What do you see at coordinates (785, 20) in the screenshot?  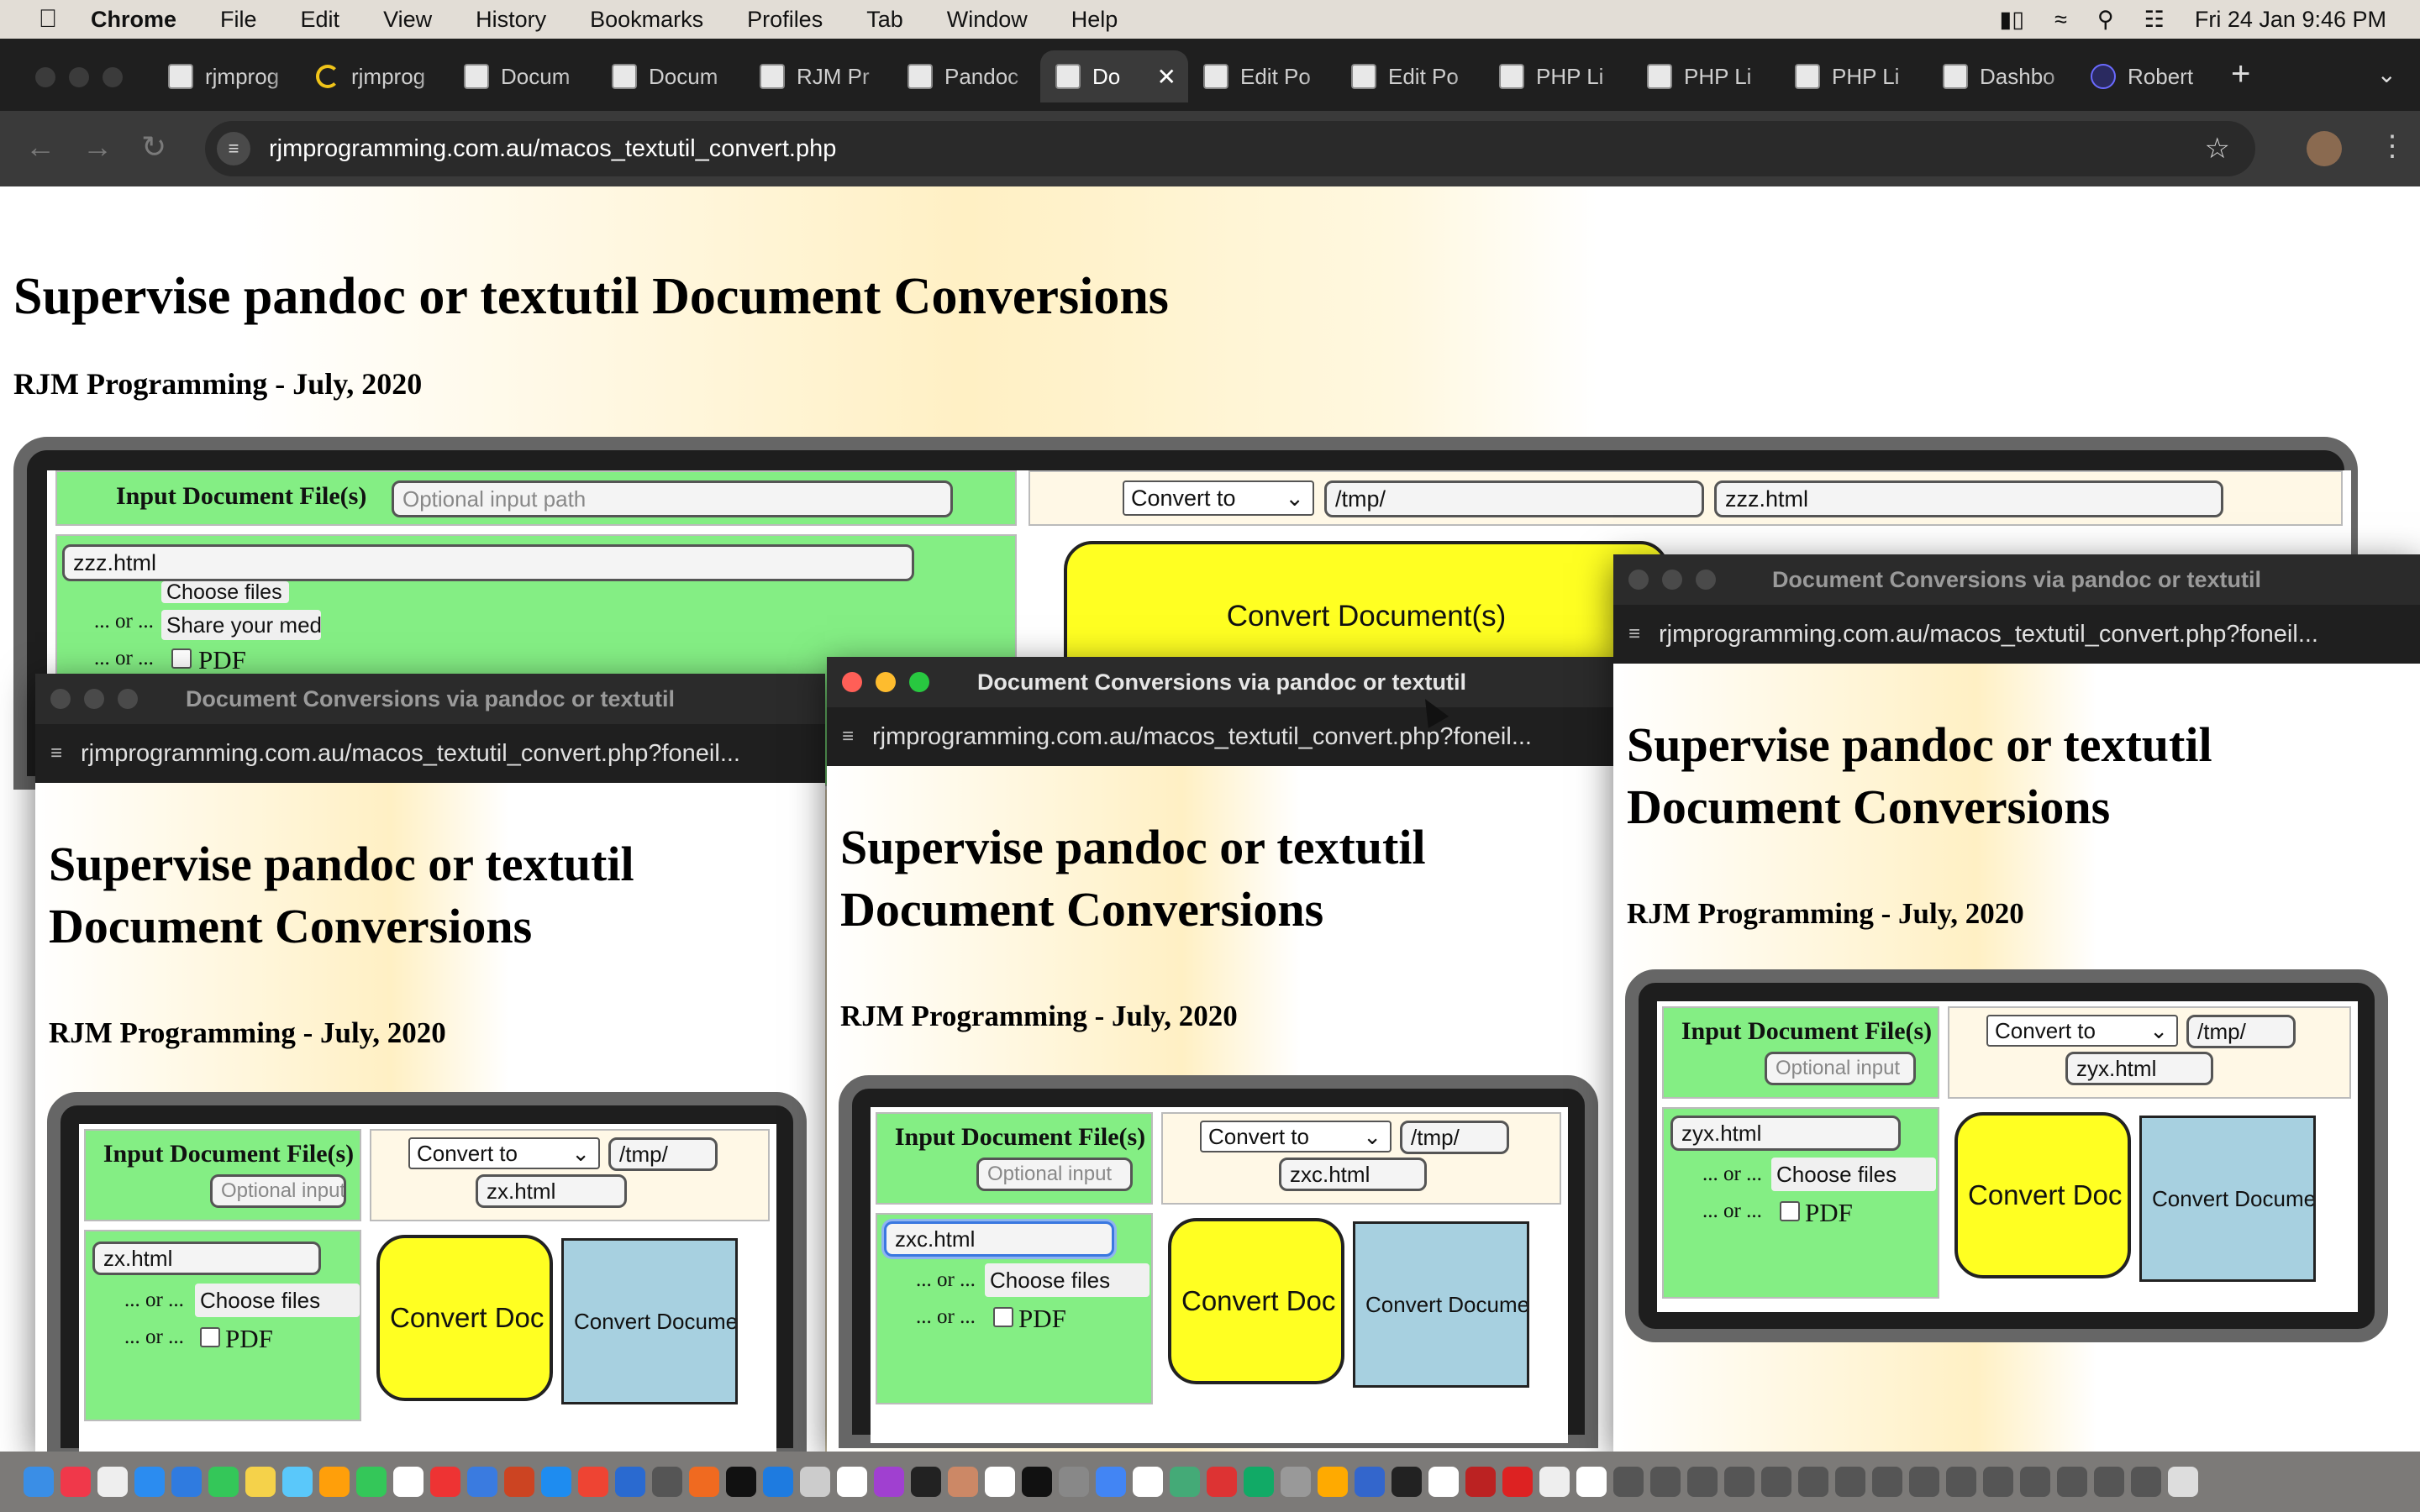 I see `menu-profiles: Profiles` at bounding box center [785, 20].